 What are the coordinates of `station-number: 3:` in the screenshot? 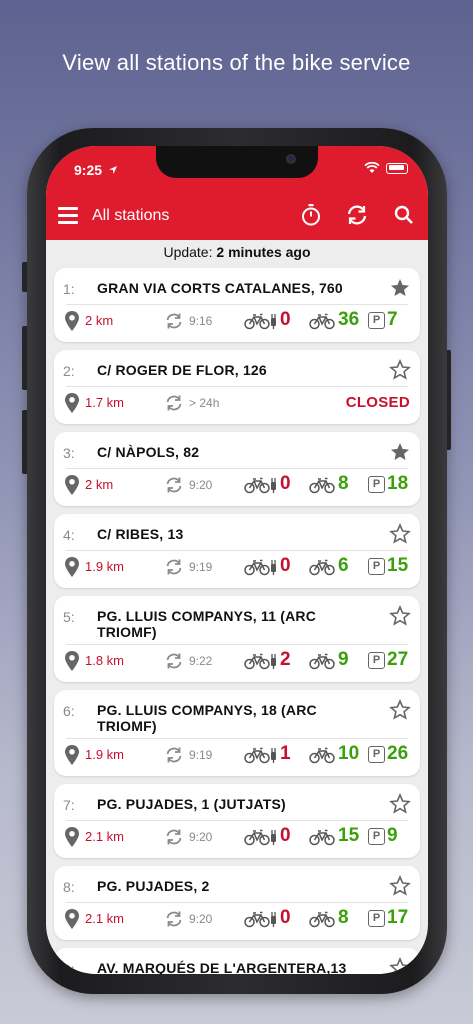 It's located at (69, 453).